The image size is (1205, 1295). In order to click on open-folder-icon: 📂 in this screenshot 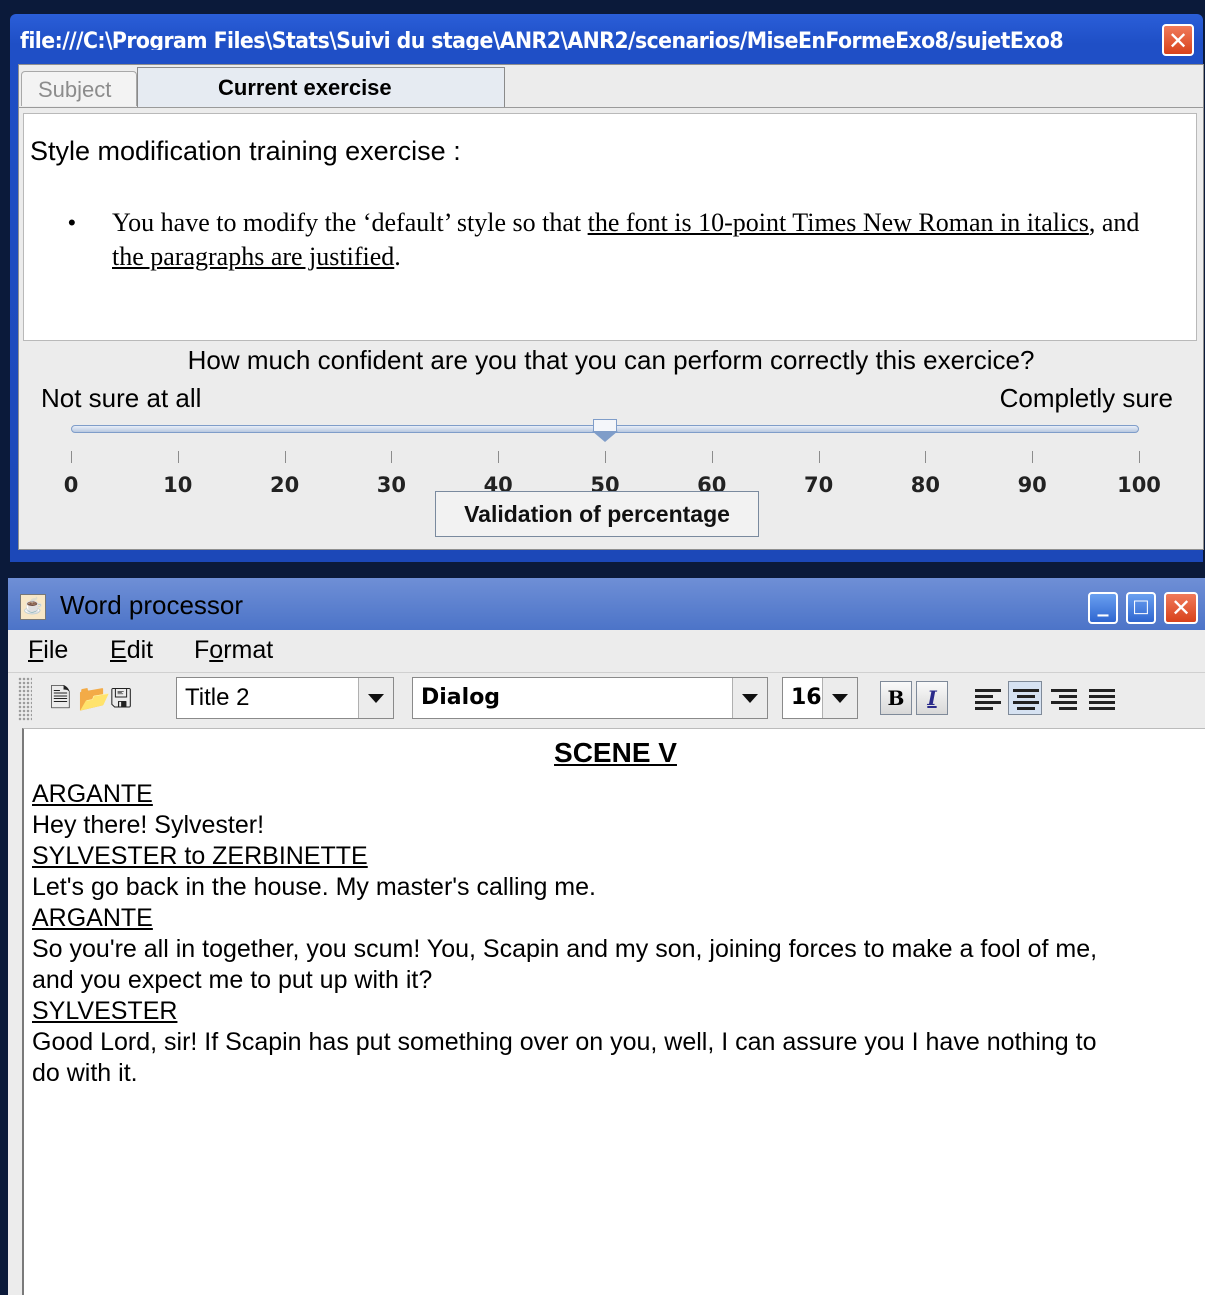, I will do `click(94, 698)`.